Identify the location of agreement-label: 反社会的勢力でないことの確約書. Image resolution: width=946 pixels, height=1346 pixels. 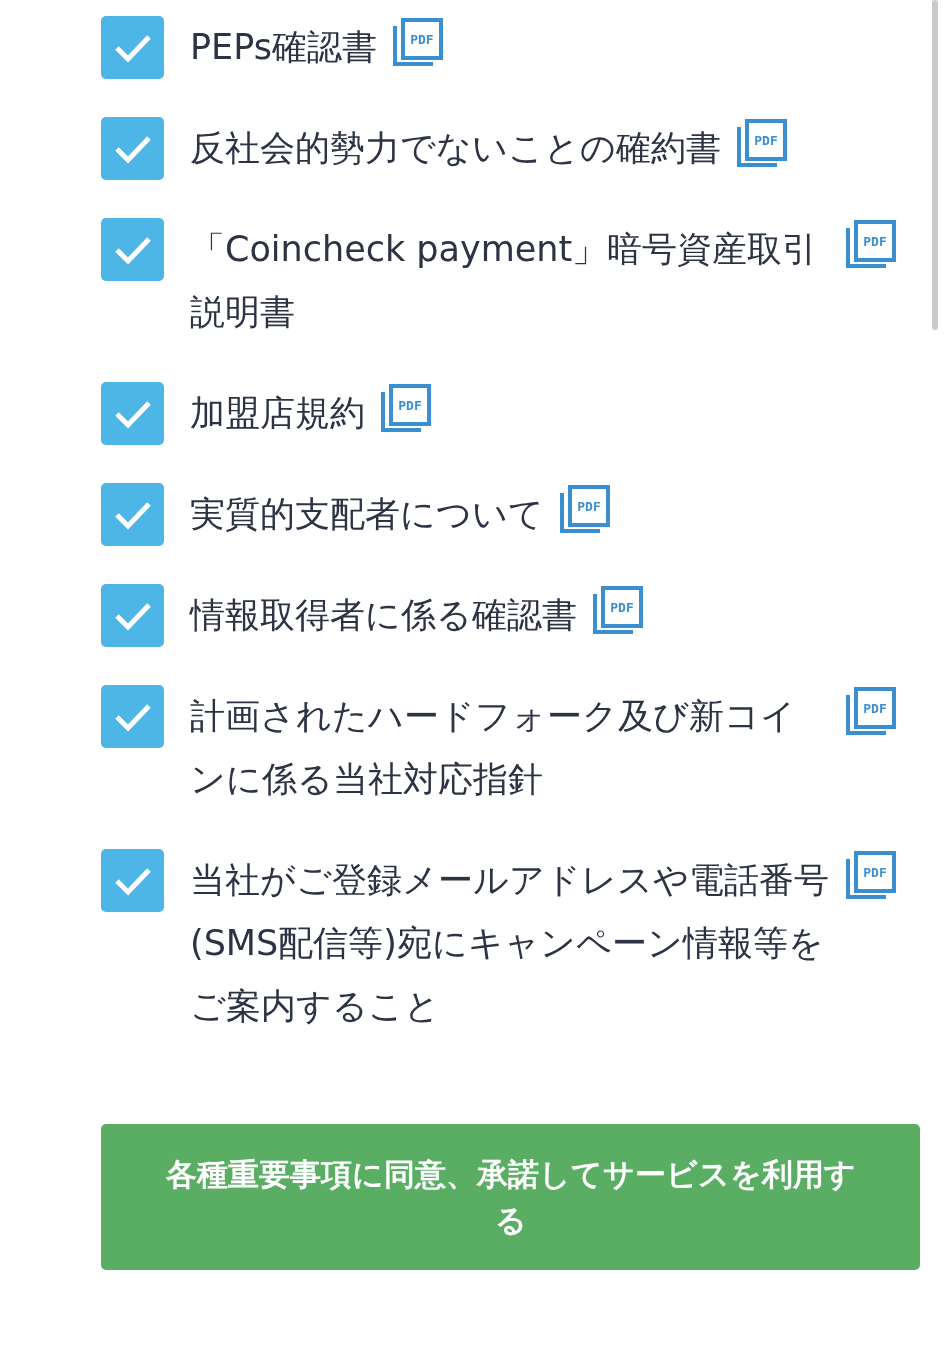
(455, 148).